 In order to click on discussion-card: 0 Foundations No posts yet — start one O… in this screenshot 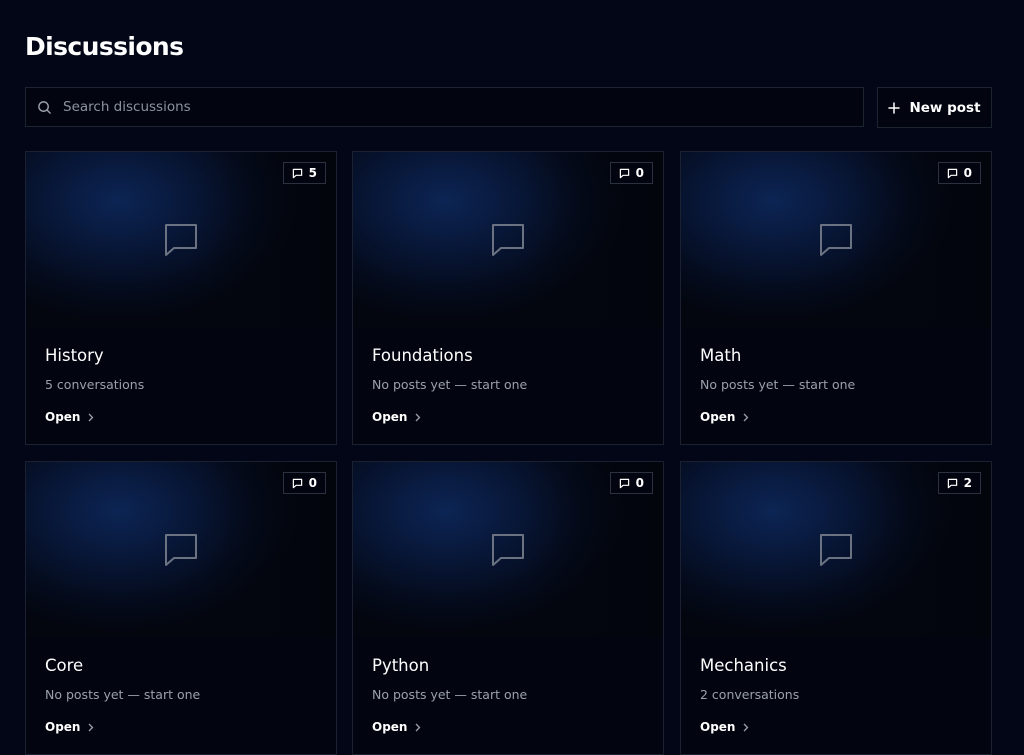, I will do `click(508, 298)`.